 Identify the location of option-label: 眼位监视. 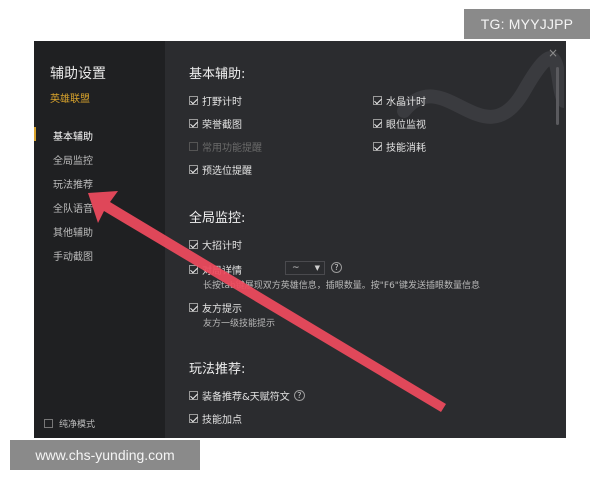
(406, 125).